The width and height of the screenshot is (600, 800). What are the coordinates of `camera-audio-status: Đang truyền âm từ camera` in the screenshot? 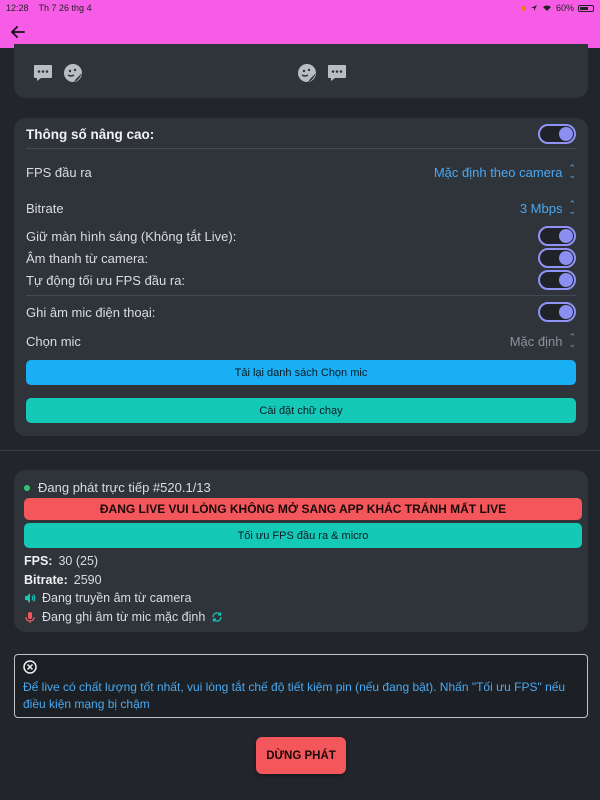 It's located at (107, 598).